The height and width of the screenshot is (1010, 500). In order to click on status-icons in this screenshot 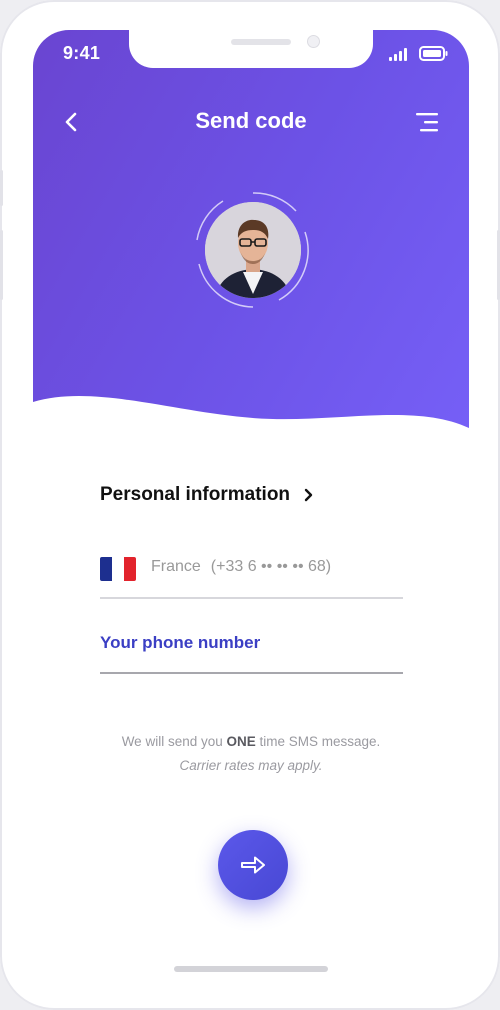, I will do `click(419, 53)`.